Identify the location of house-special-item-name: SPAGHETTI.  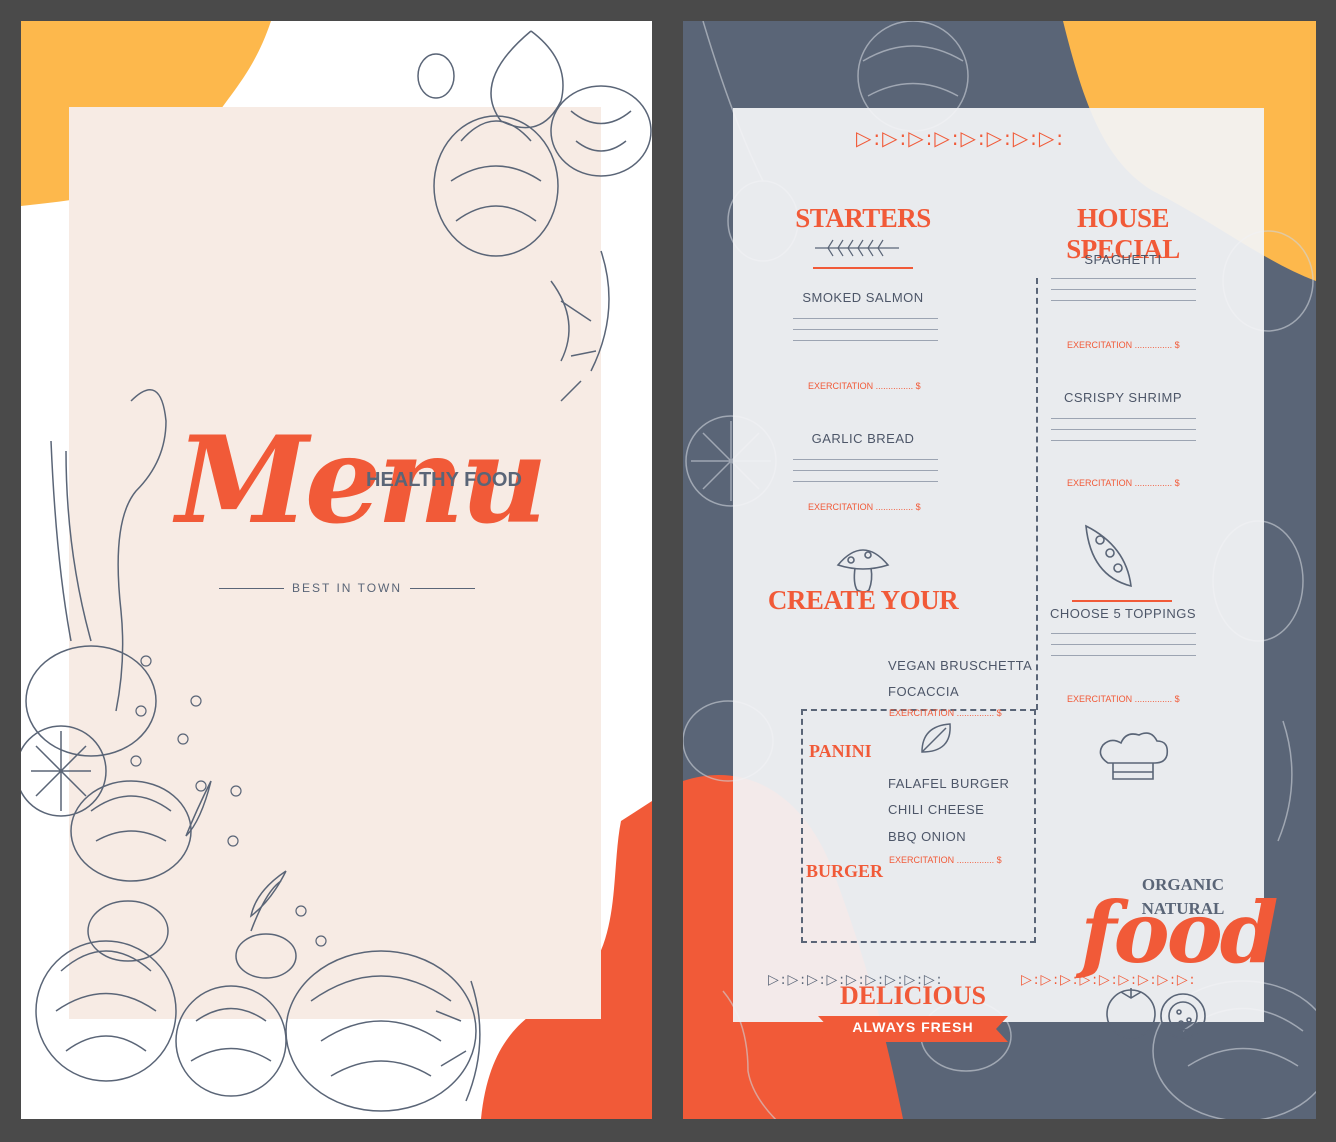
(1123, 259).